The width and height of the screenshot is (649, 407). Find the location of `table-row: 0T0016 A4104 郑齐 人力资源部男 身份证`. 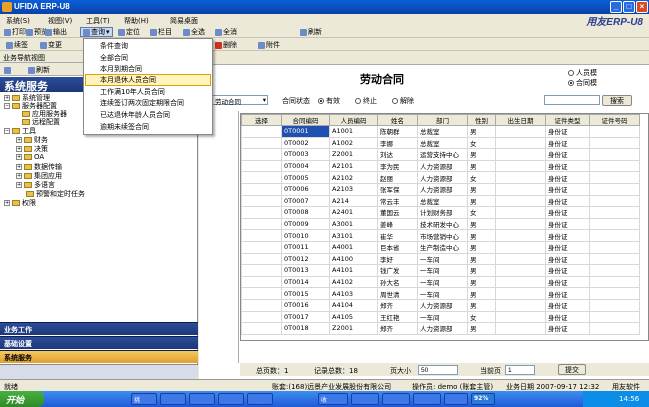

table-row: 0T0016 A4104 郑齐 人力资源部男 身份证 is located at coordinates (440, 305).